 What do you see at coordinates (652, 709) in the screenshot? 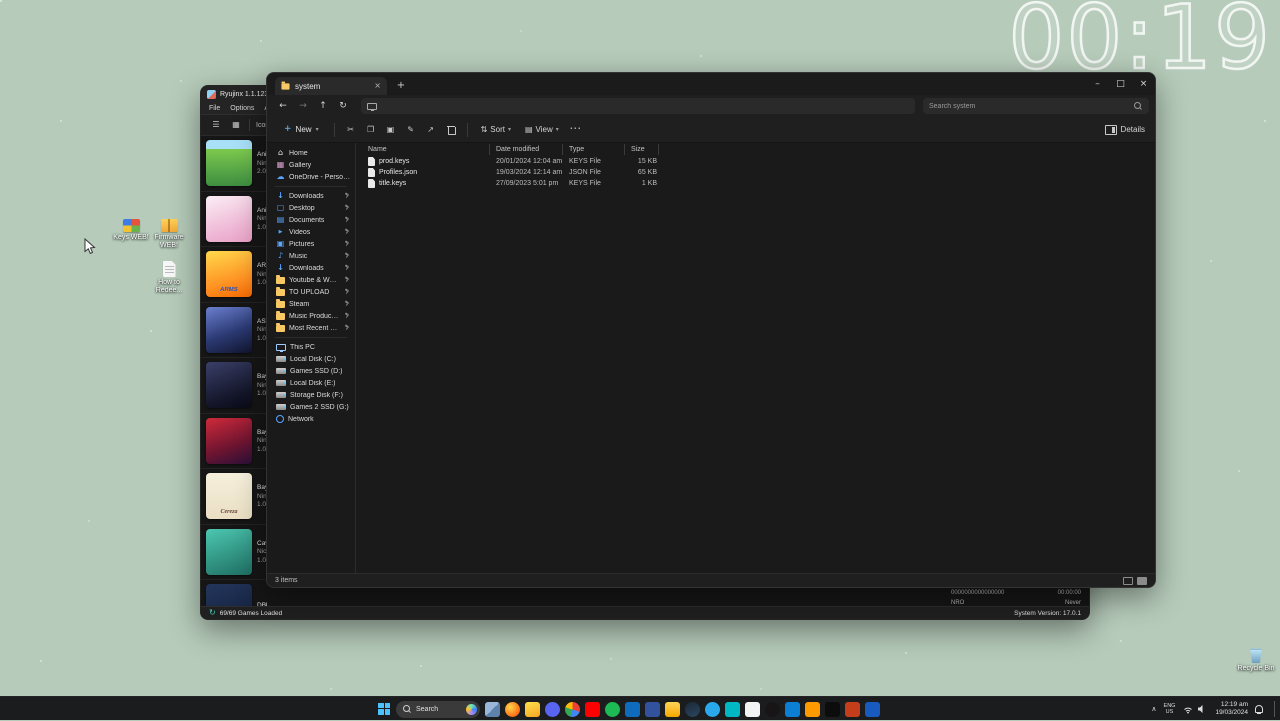
I see `taskbar-icon-mail` at bounding box center [652, 709].